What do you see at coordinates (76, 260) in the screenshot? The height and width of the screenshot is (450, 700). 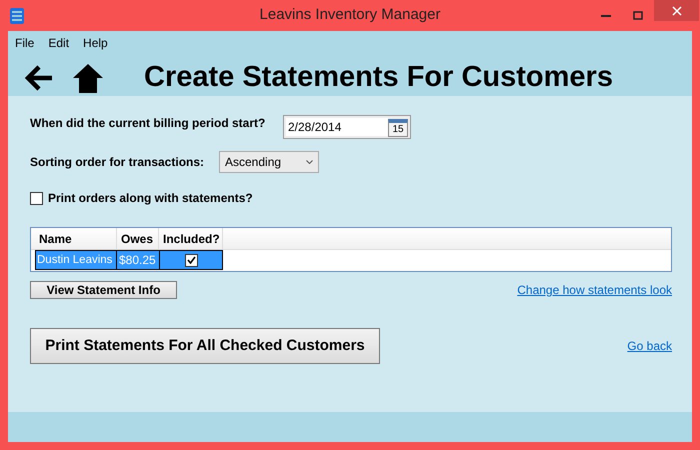 I see `table-cell: Dustin Leavins` at bounding box center [76, 260].